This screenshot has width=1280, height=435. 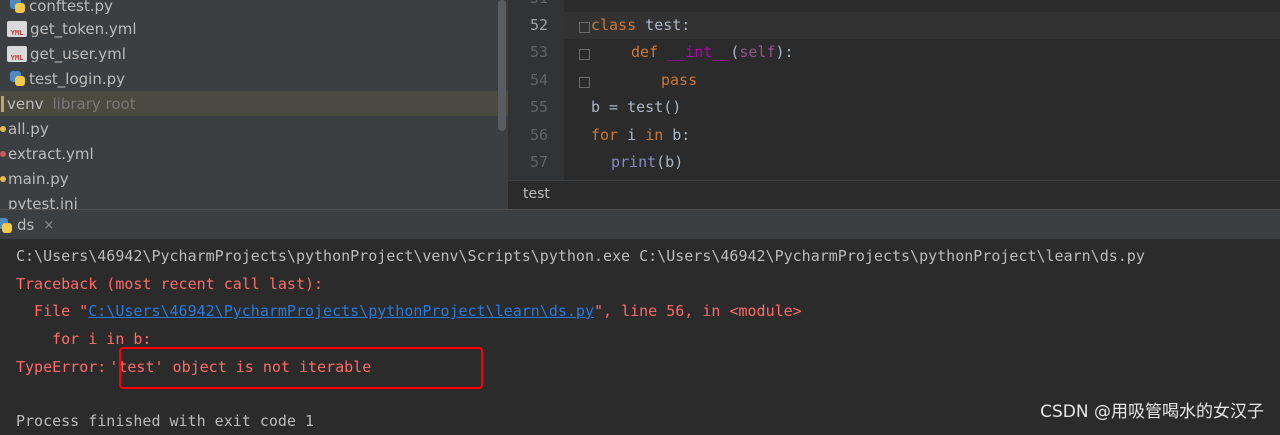 What do you see at coordinates (71, 7) in the screenshot?
I see `tree-item-label: conftest.py` at bounding box center [71, 7].